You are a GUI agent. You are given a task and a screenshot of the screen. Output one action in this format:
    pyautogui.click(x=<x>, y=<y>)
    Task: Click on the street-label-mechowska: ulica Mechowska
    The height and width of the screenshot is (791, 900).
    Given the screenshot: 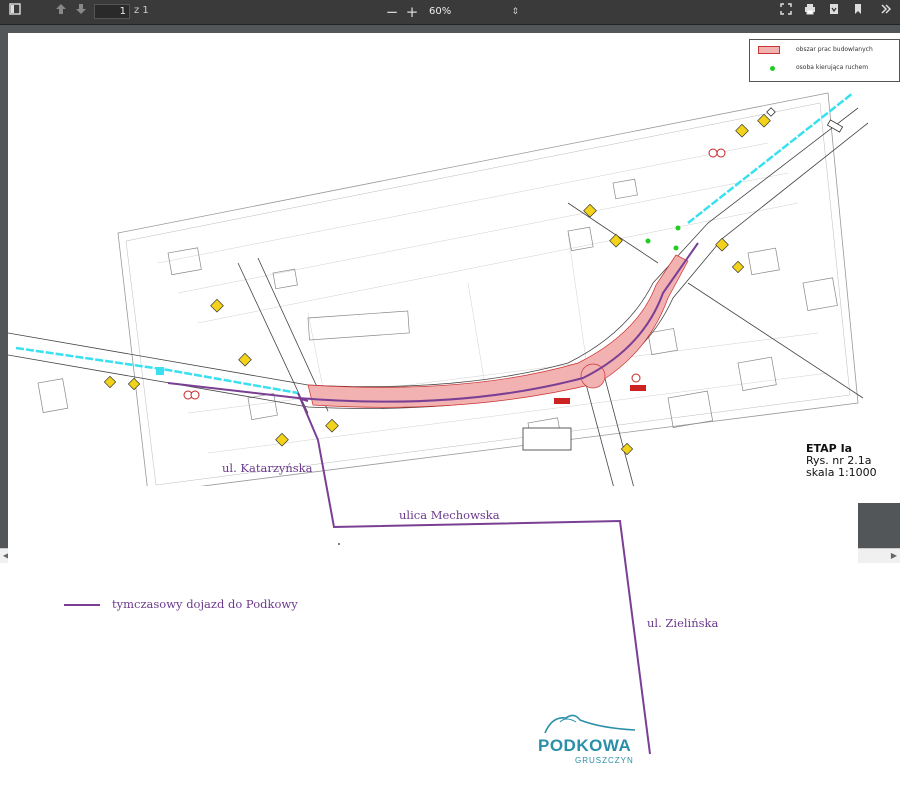 What is the action you would take?
    pyautogui.click(x=449, y=515)
    